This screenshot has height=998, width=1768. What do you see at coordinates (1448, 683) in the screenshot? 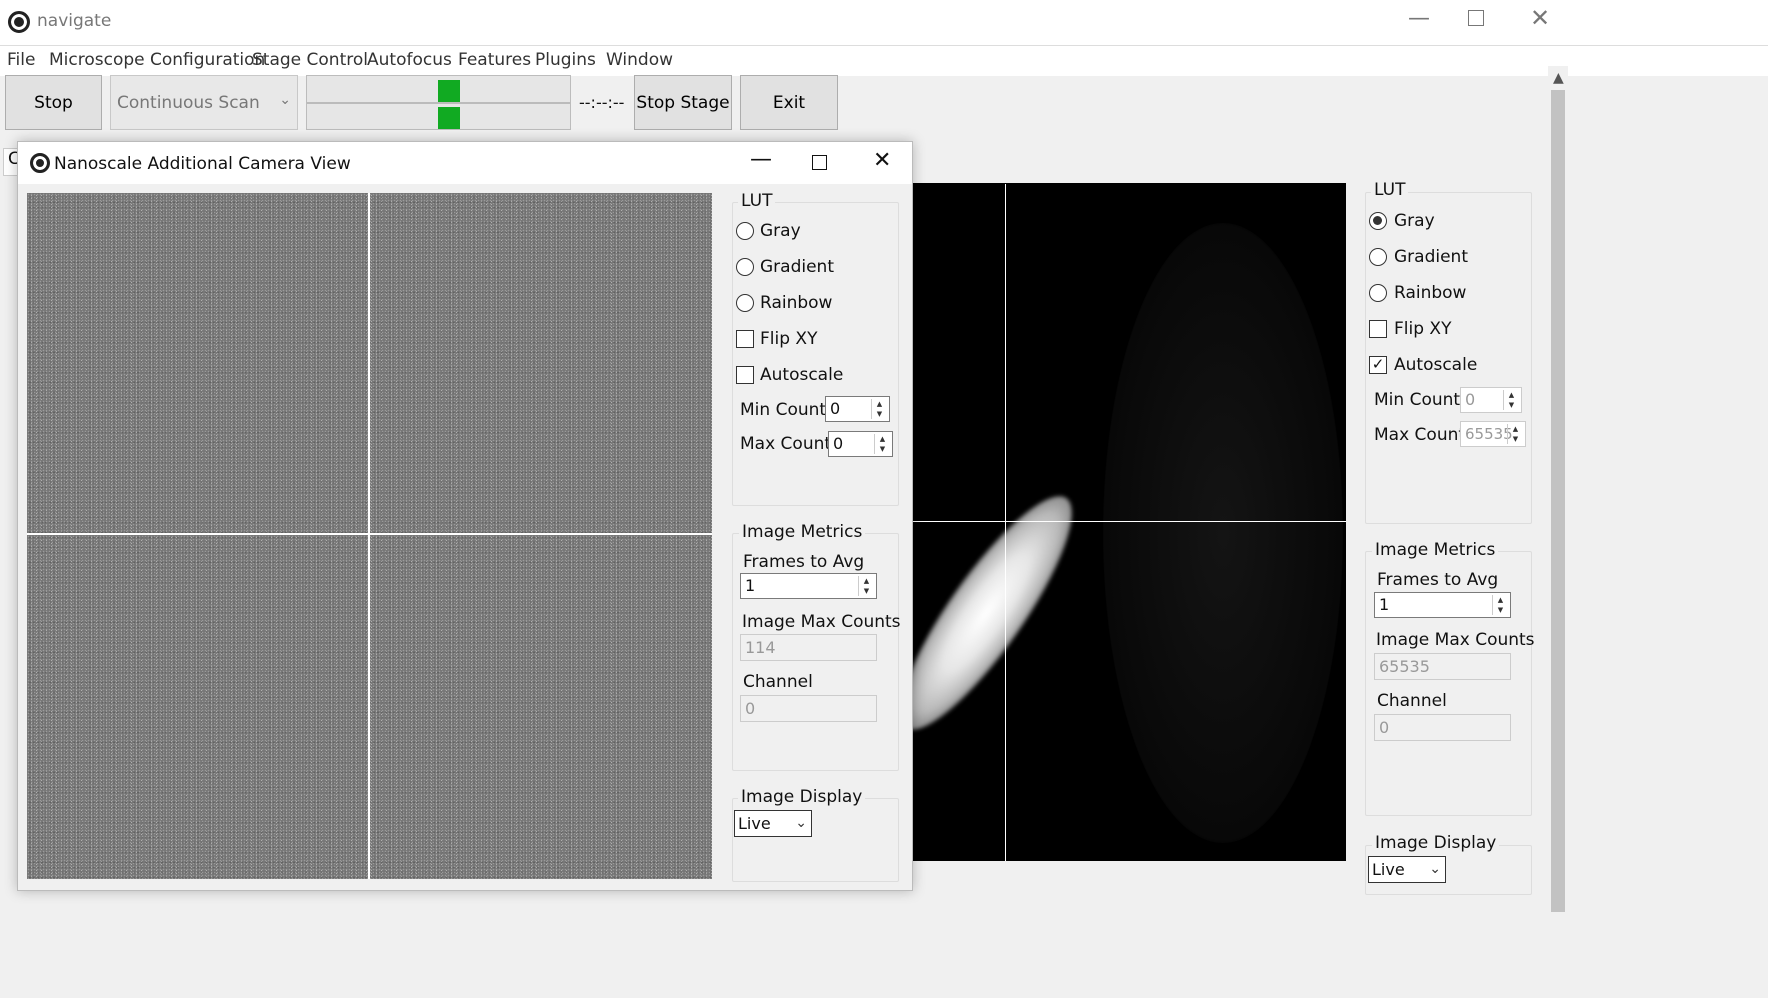
I see `main-metrics-frame` at bounding box center [1448, 683].